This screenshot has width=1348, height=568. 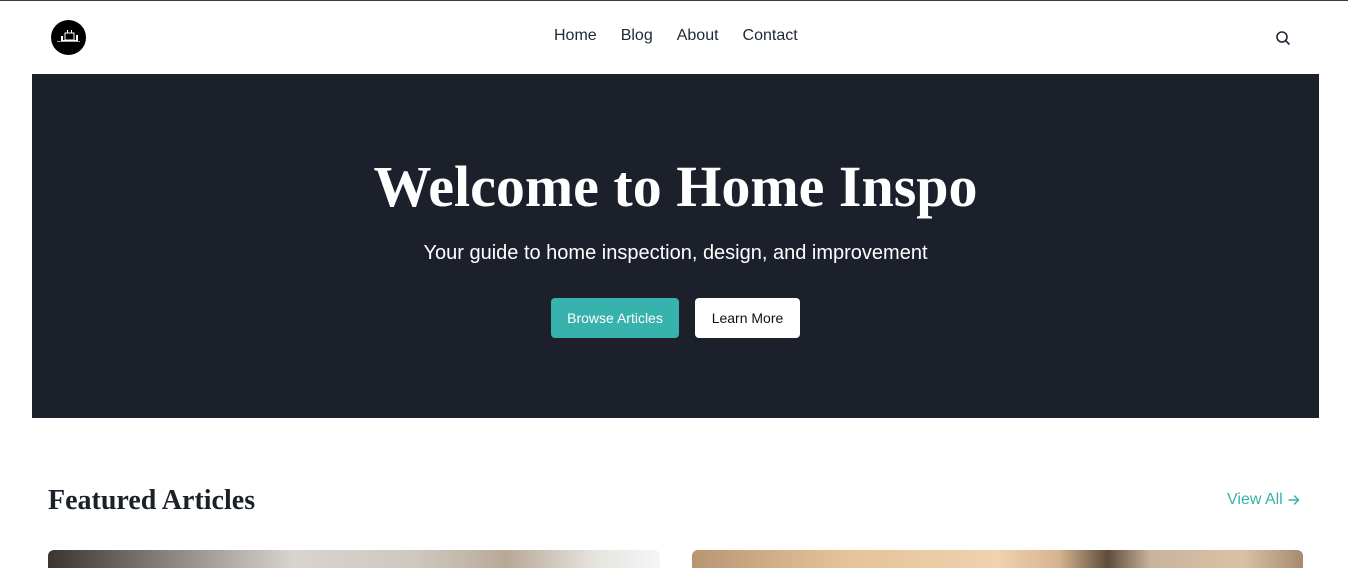 I want to click on nav-blog-link: Blog, so click(x=637, y=36).